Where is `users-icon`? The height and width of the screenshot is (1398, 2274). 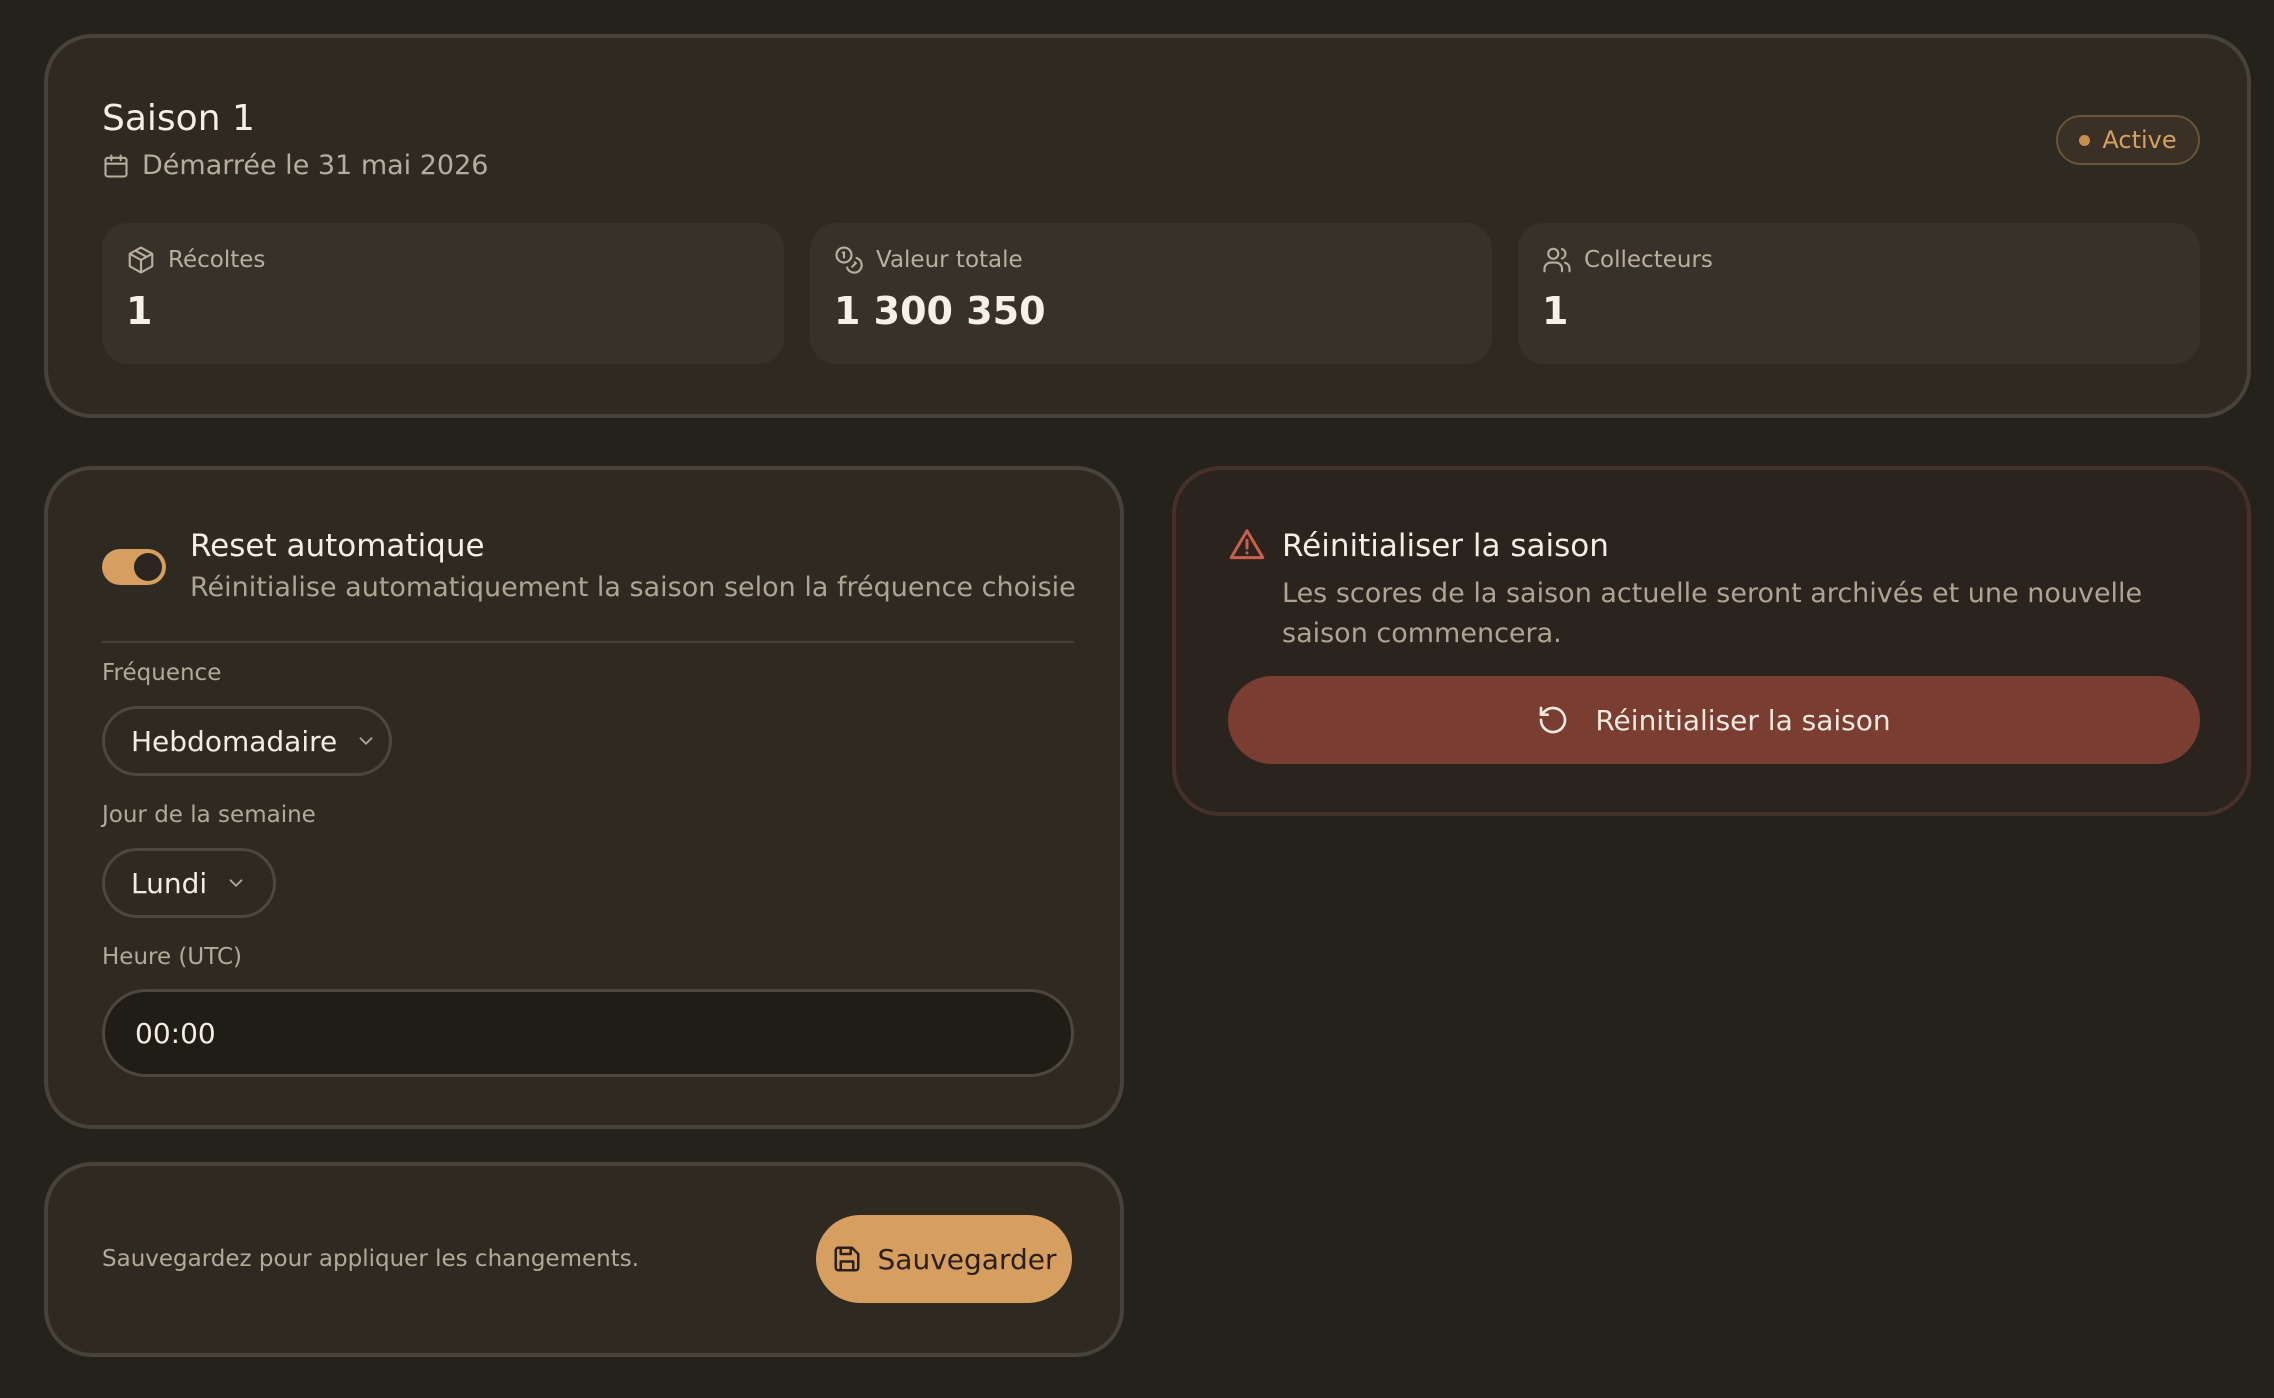 users-icon is located at coordinates (1557, 260).